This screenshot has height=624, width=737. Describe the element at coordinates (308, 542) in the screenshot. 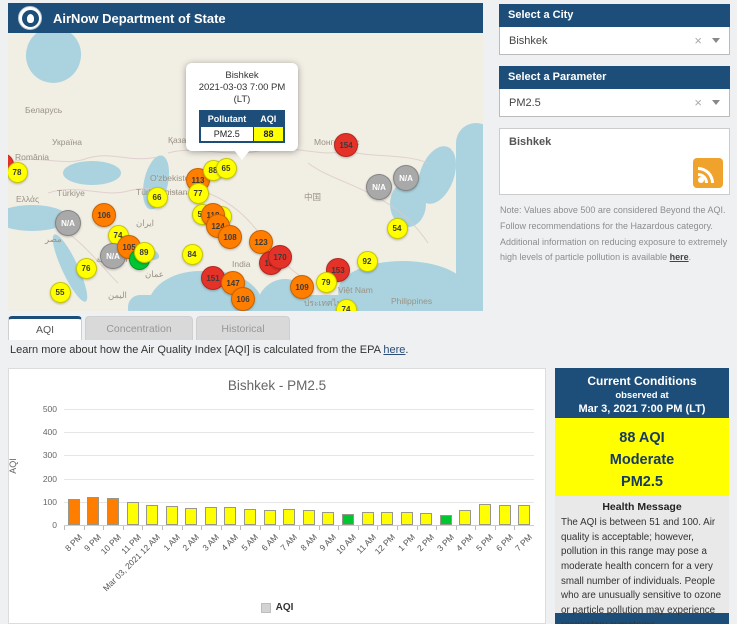

I see `x-tick-label: 8 AM` at that location.